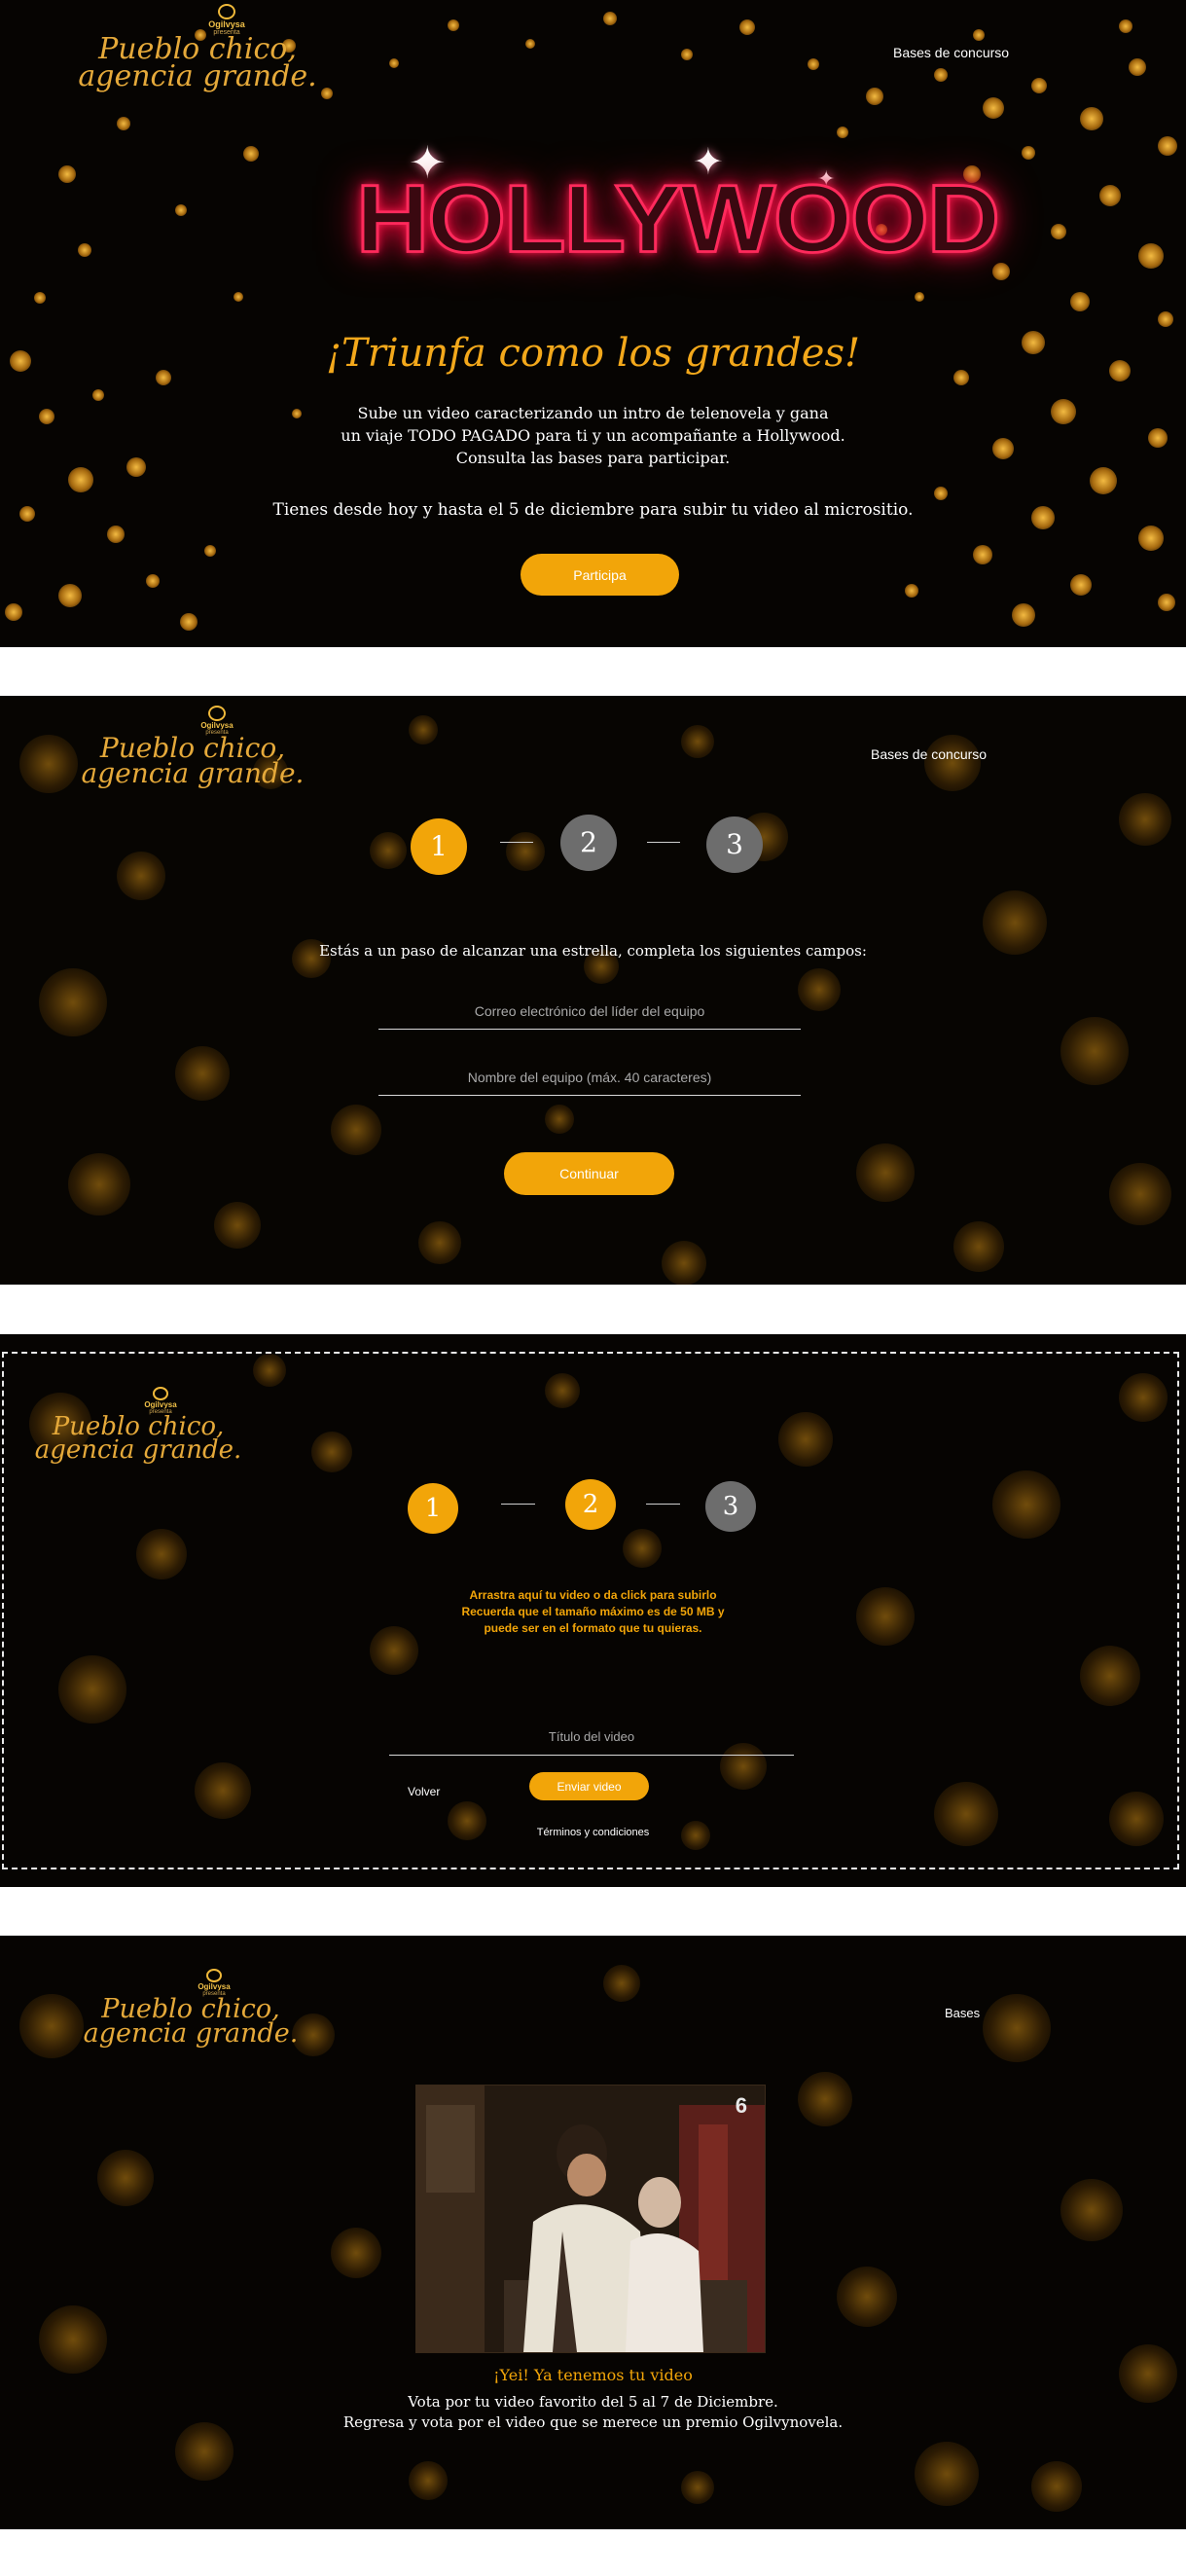  Describe the element at coordinates (593, 458) in the screenshot. I see `hero-description-line: Consulta las bases para participar.` at that location.